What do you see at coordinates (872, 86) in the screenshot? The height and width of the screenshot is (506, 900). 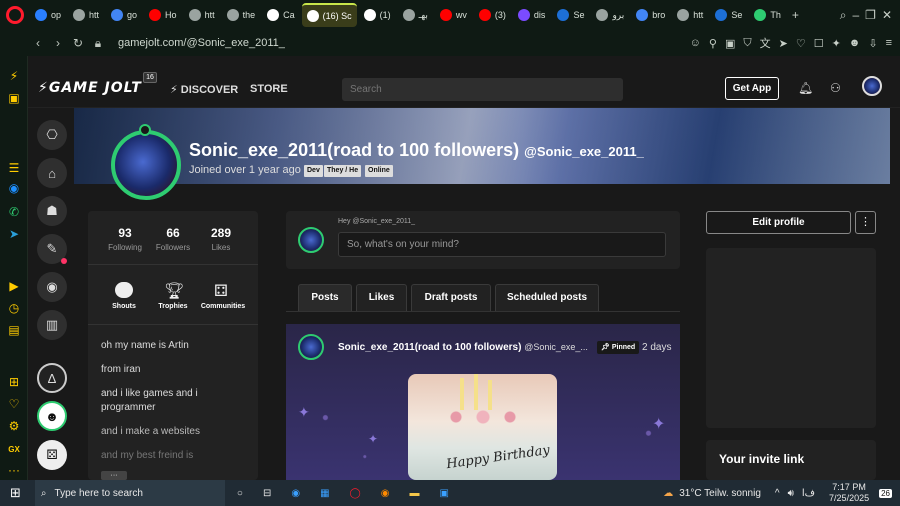 I see `user-avatar` at bounding box center [872, 86].